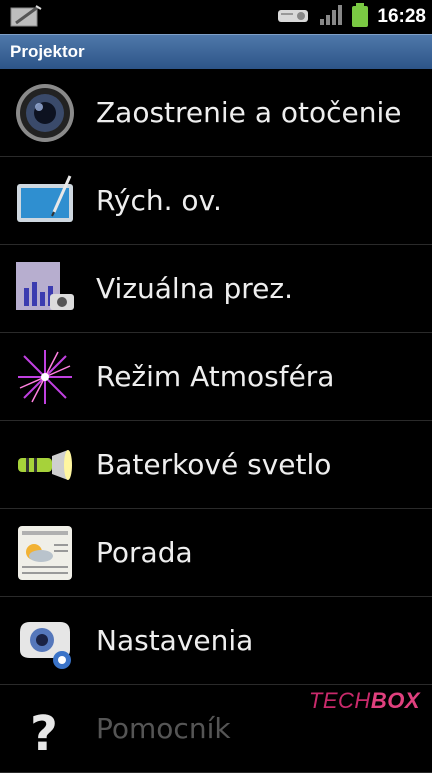 The height and width of the screenshot is (773, 432). I want to click on menu-item-meeting: Porada, so click(216, 553).